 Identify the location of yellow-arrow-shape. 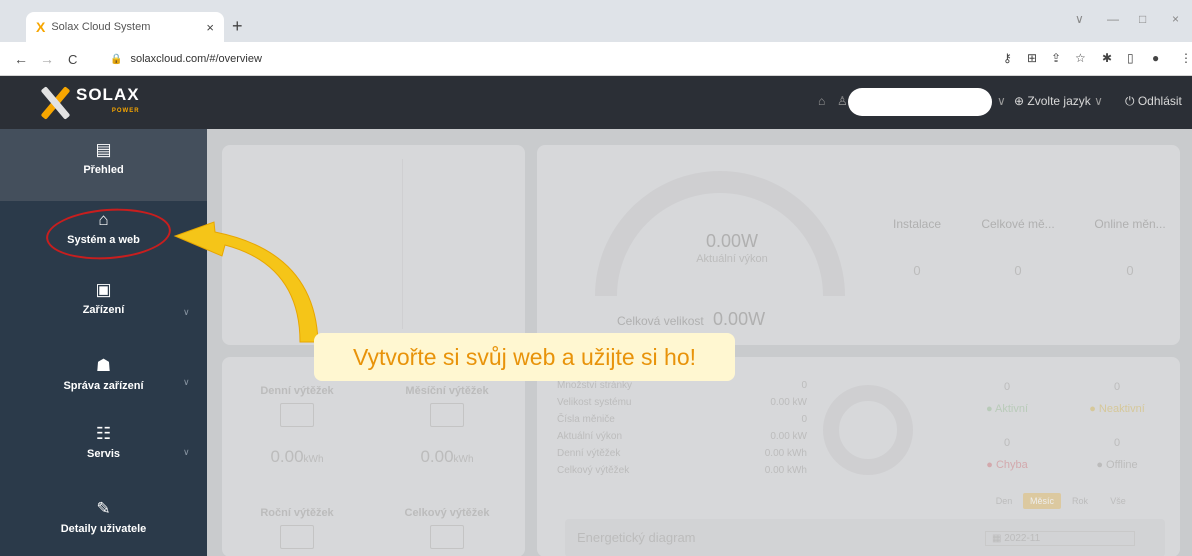
(246, 282).